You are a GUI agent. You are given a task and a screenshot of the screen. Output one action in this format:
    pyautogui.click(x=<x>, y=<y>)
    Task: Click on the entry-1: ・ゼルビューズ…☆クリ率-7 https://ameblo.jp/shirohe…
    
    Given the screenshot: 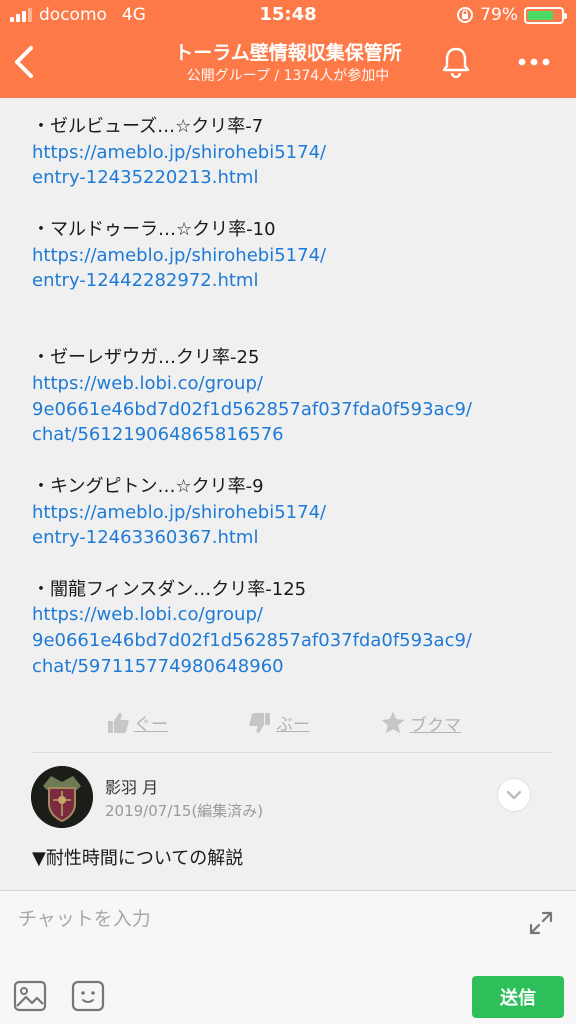 What is the action you would take?
    pyautogui.click(x=292, y=152)
    